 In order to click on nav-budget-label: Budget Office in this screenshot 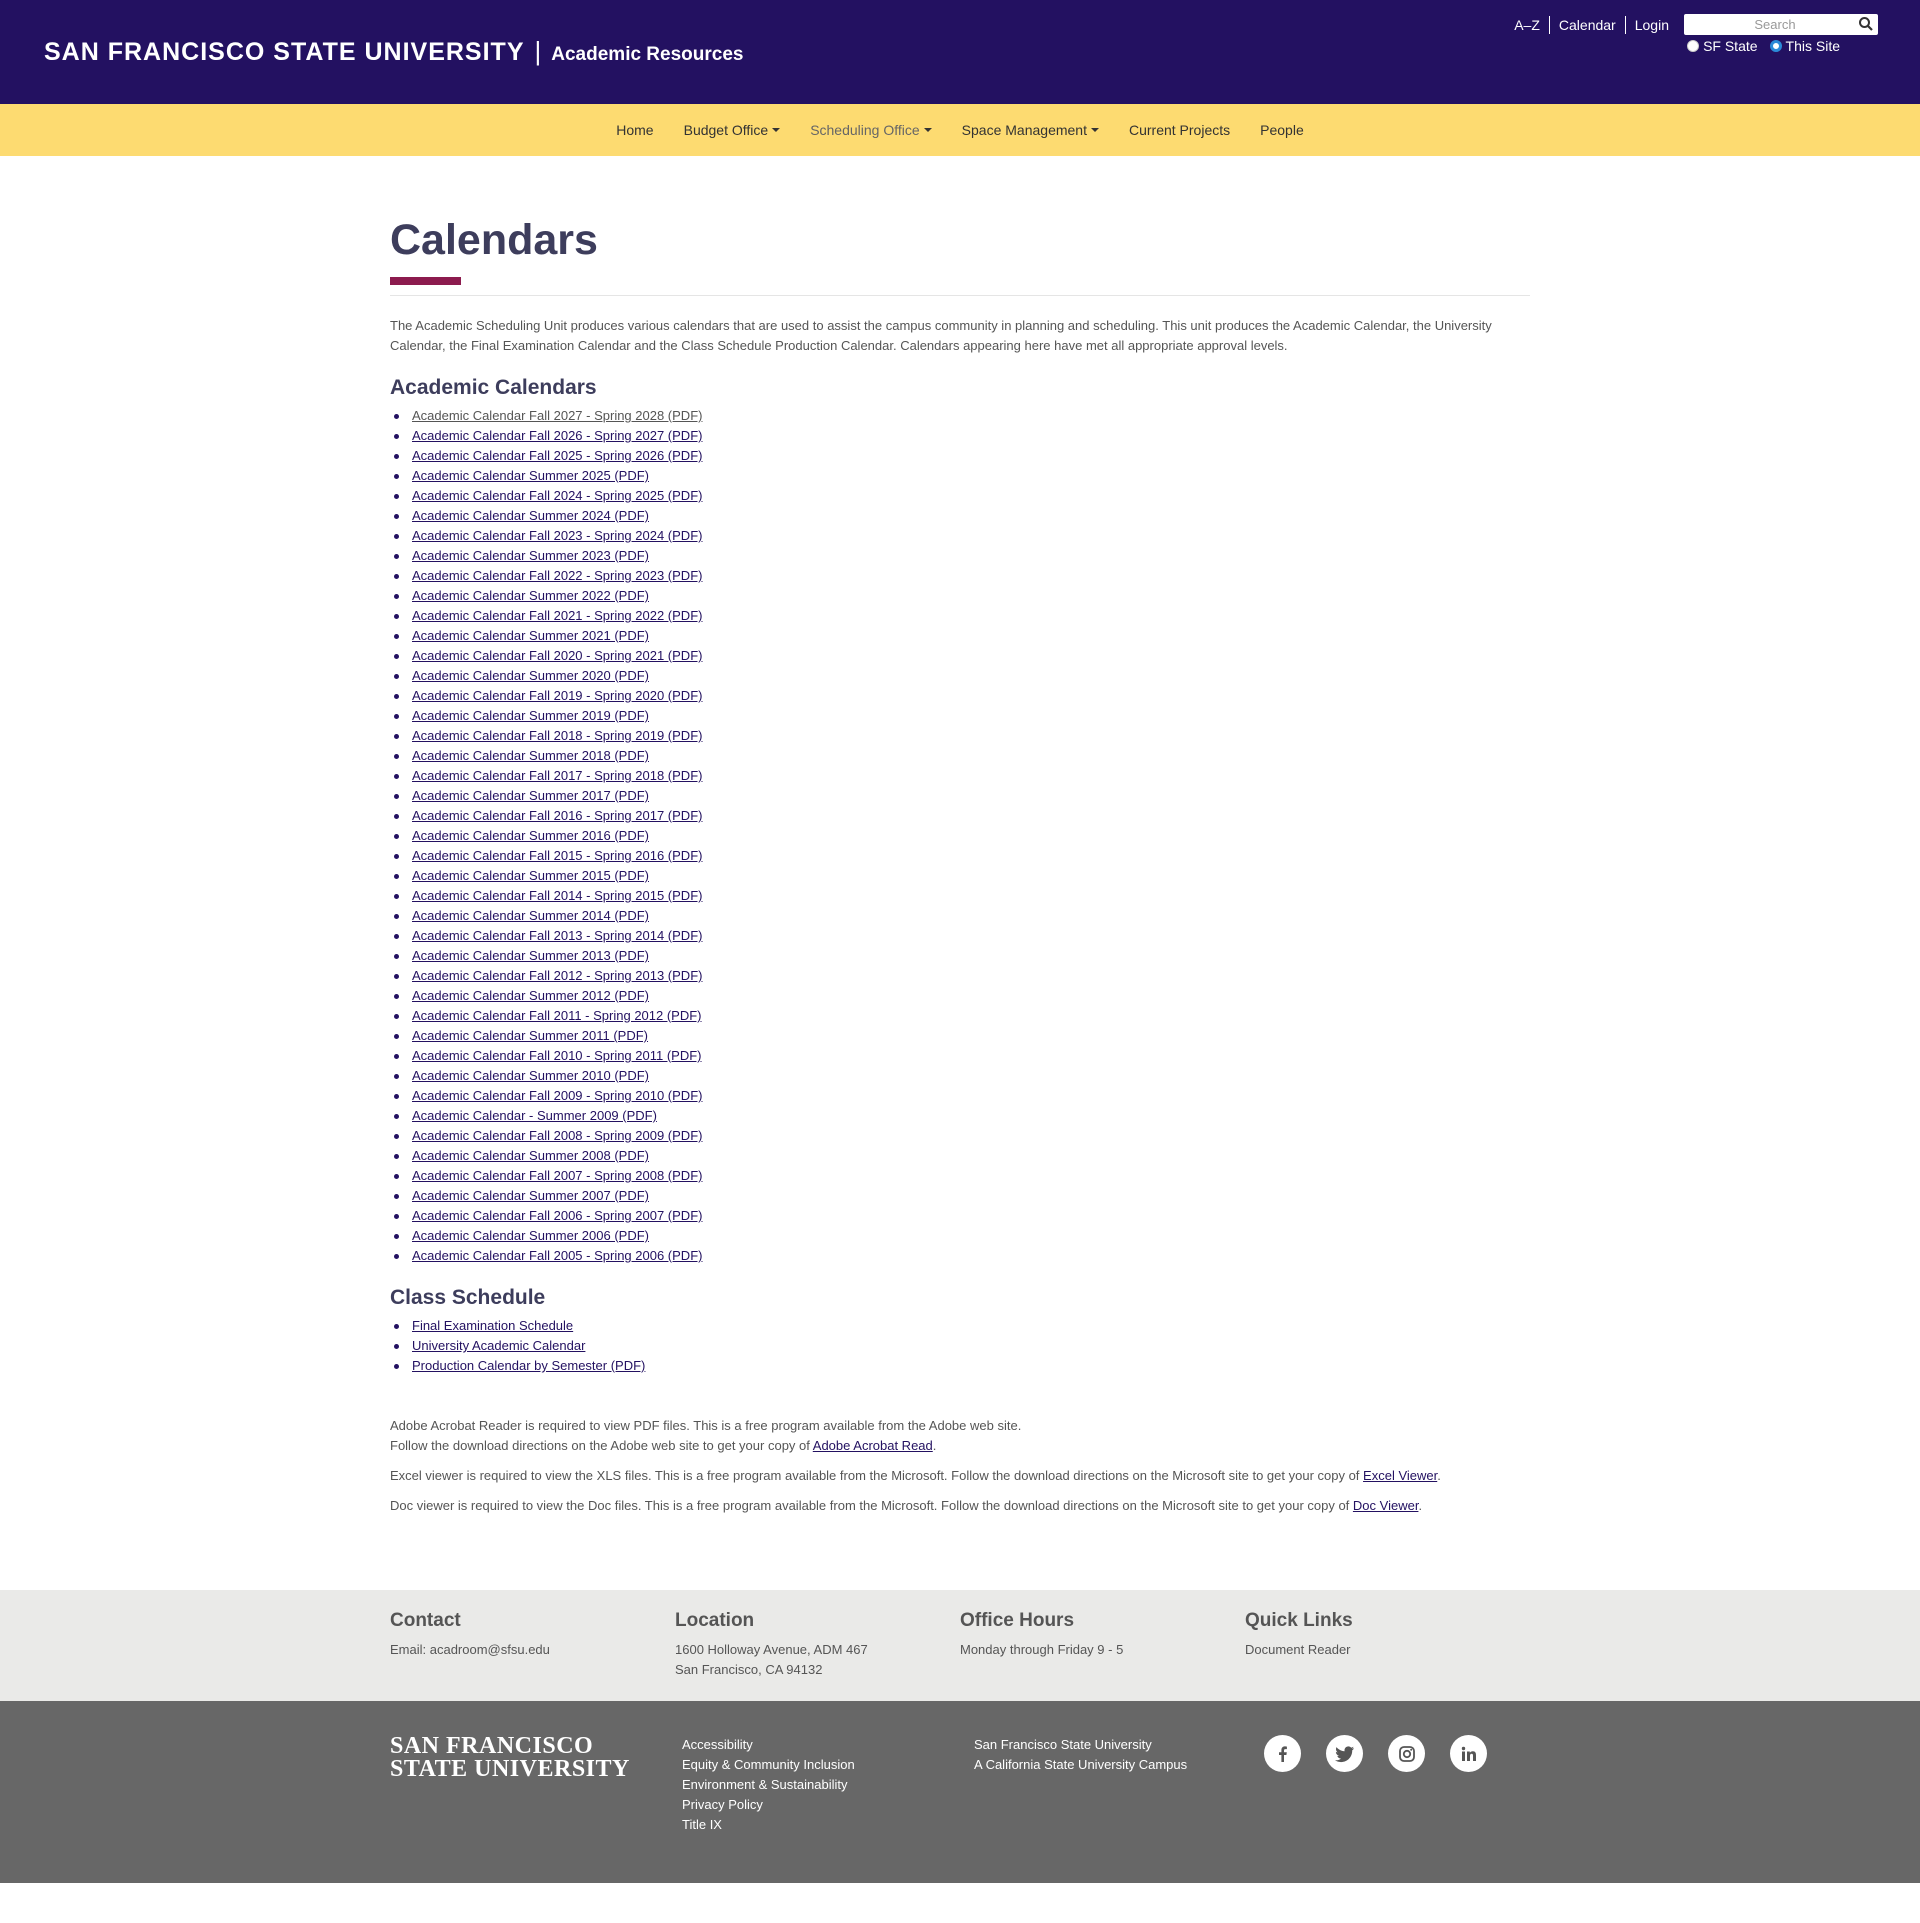, I will do `click(726, 130)`.